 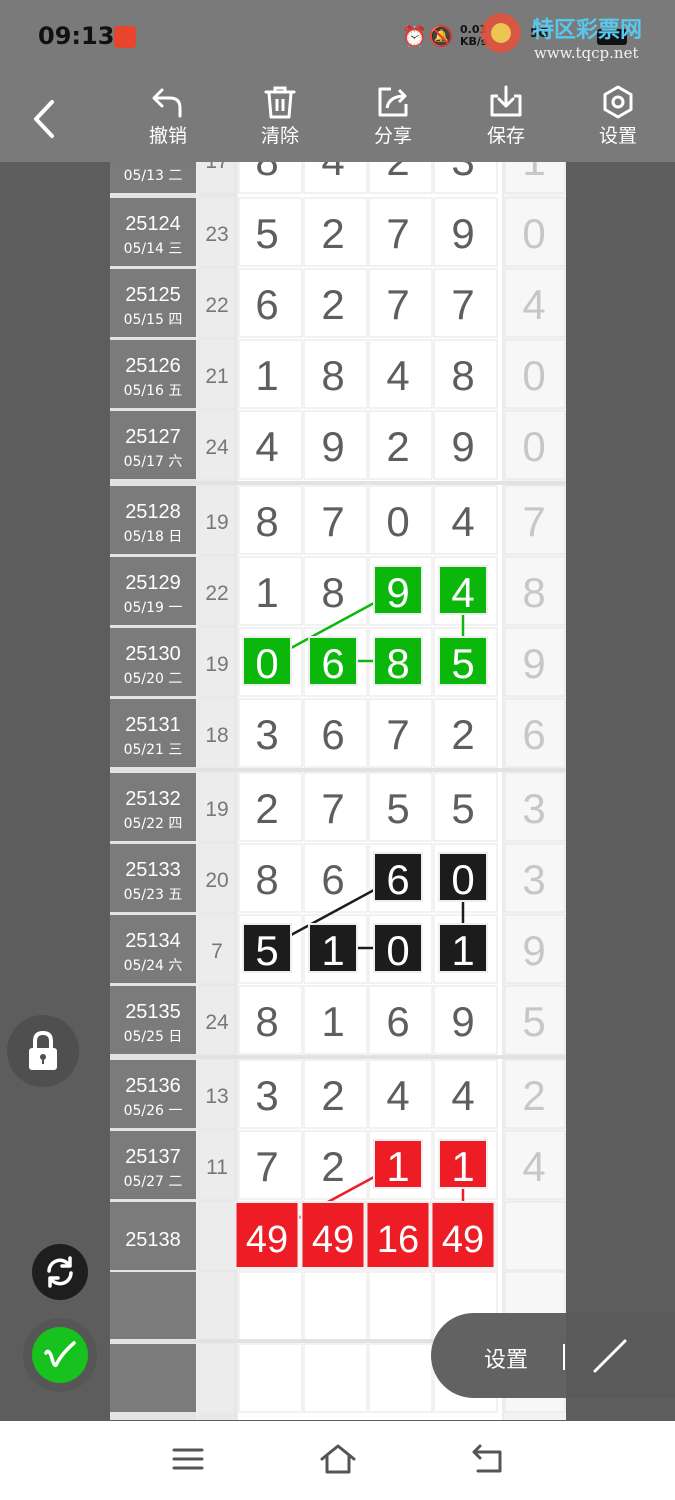 What do you see at coordinates (153, 295) in the screenshot?
I see `period-number: 25125` at bounding box center [153, 295].